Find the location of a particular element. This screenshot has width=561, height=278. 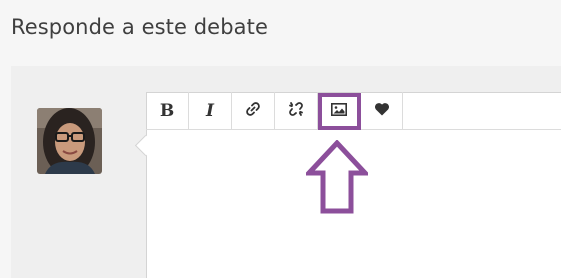

link-icon is located at coordinates (253, 111).